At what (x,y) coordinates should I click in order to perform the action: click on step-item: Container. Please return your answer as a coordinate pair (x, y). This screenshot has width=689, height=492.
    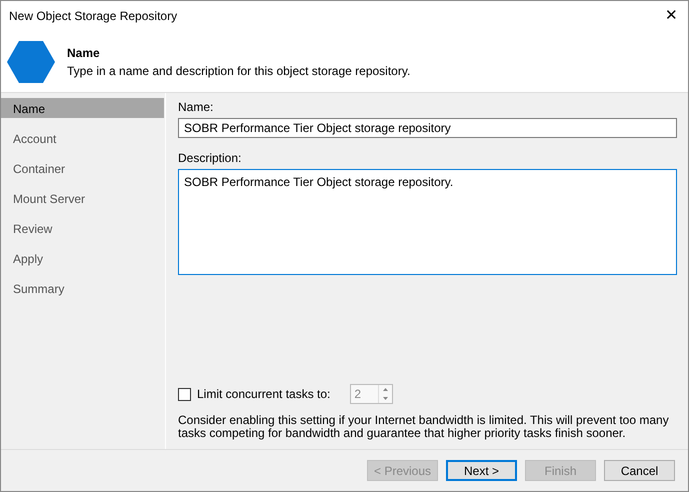
    Looking at the image, I should click on (82, 168).